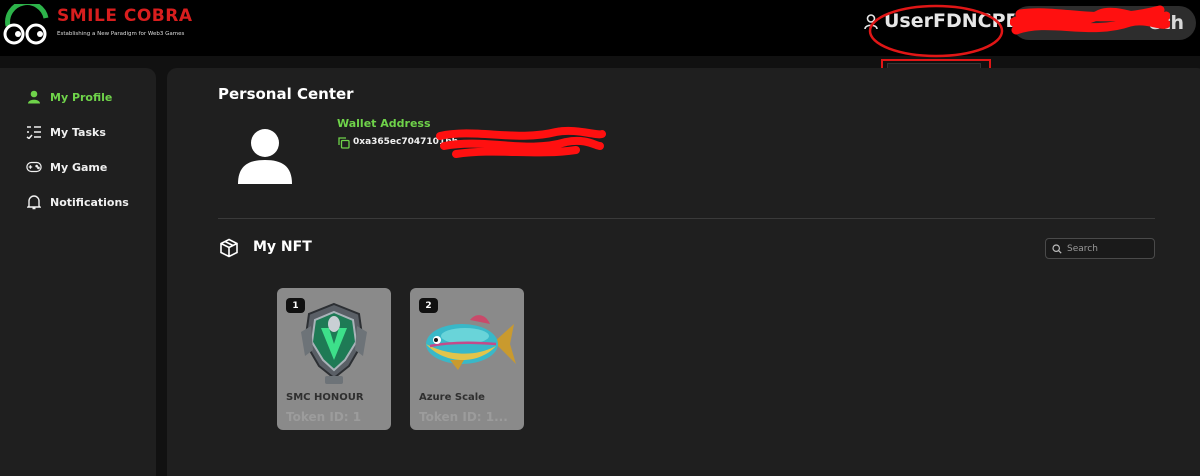  Describe the element at coordinates (79, 167) in the screenshot. I see `sidebar-item-label: My Game` at that location.